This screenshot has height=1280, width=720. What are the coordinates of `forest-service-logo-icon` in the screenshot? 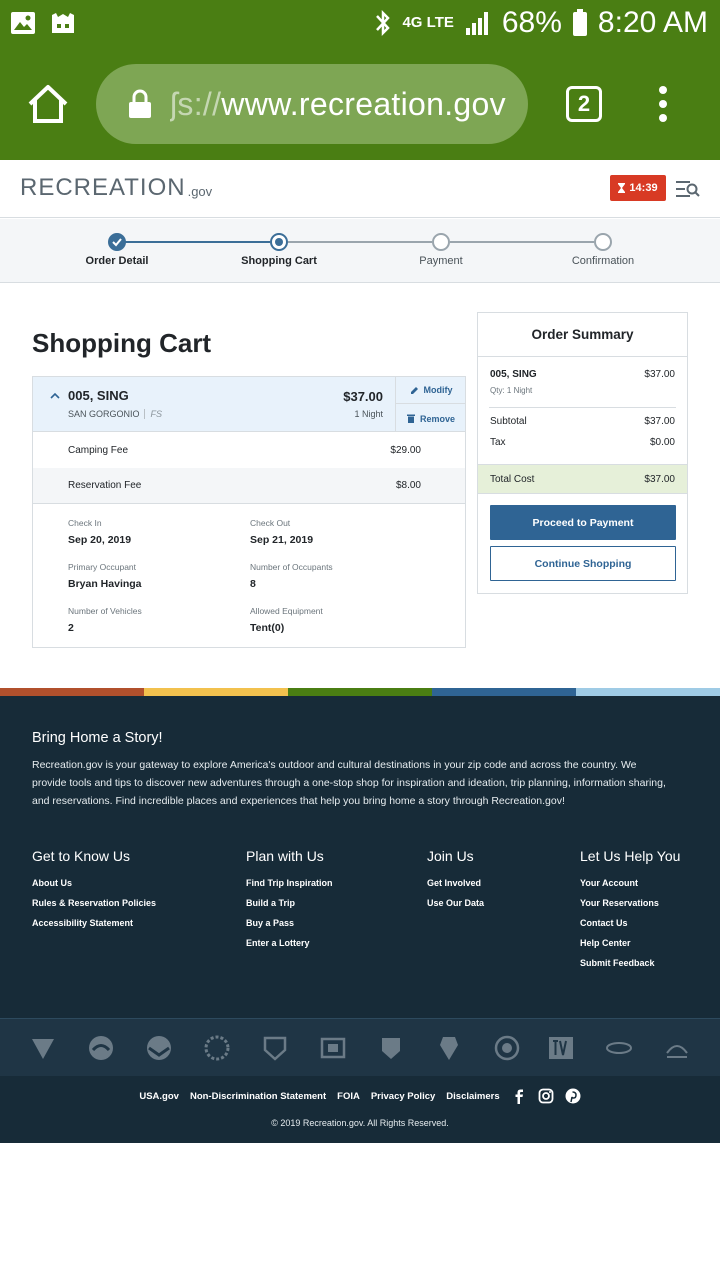 It's located at (275, 1048).